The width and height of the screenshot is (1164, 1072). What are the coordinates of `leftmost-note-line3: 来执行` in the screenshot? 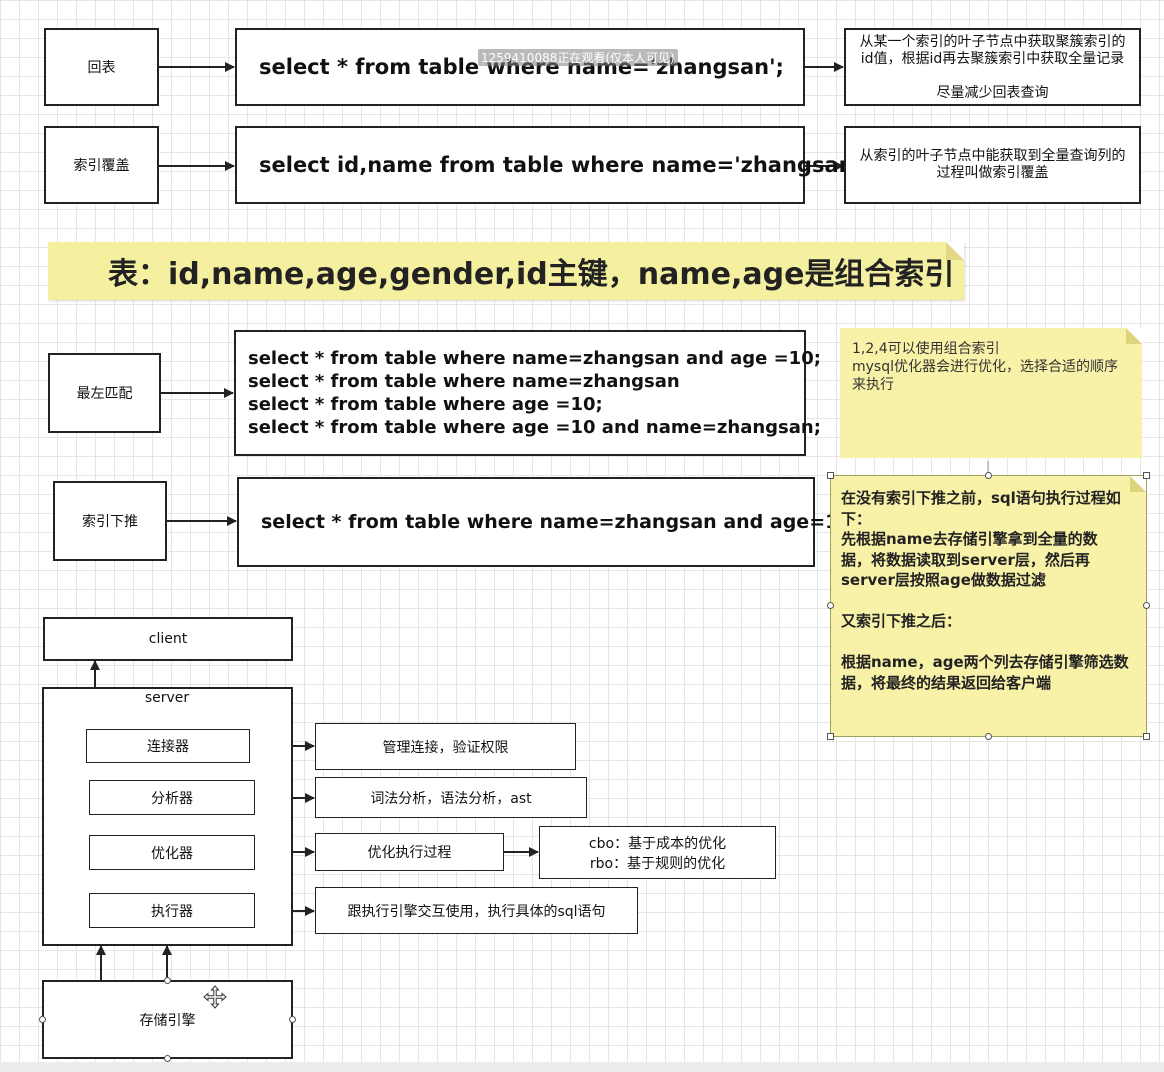 It's located at (873, 385).